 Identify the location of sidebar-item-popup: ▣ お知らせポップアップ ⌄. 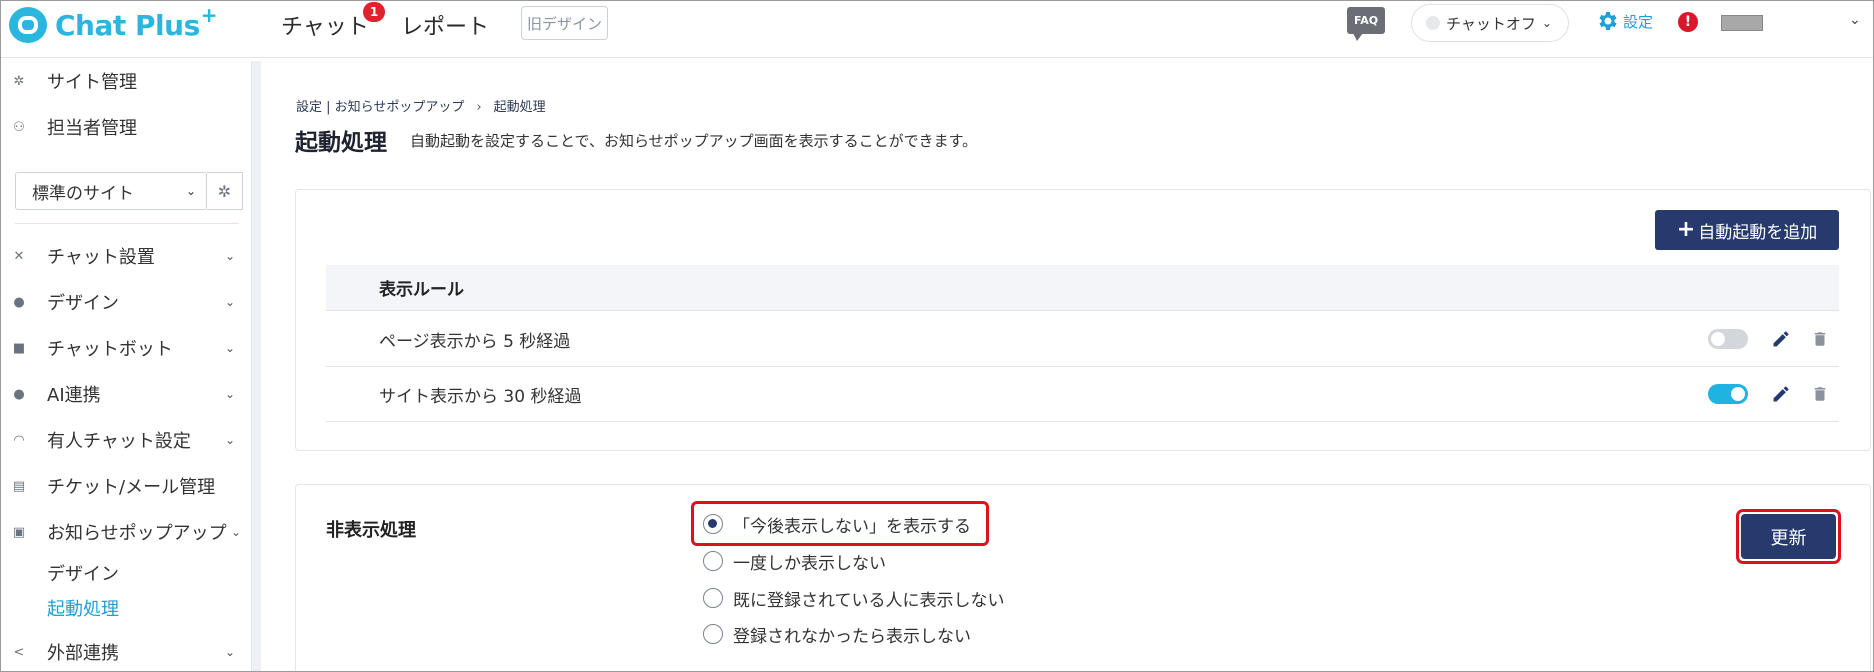
(126, 532).